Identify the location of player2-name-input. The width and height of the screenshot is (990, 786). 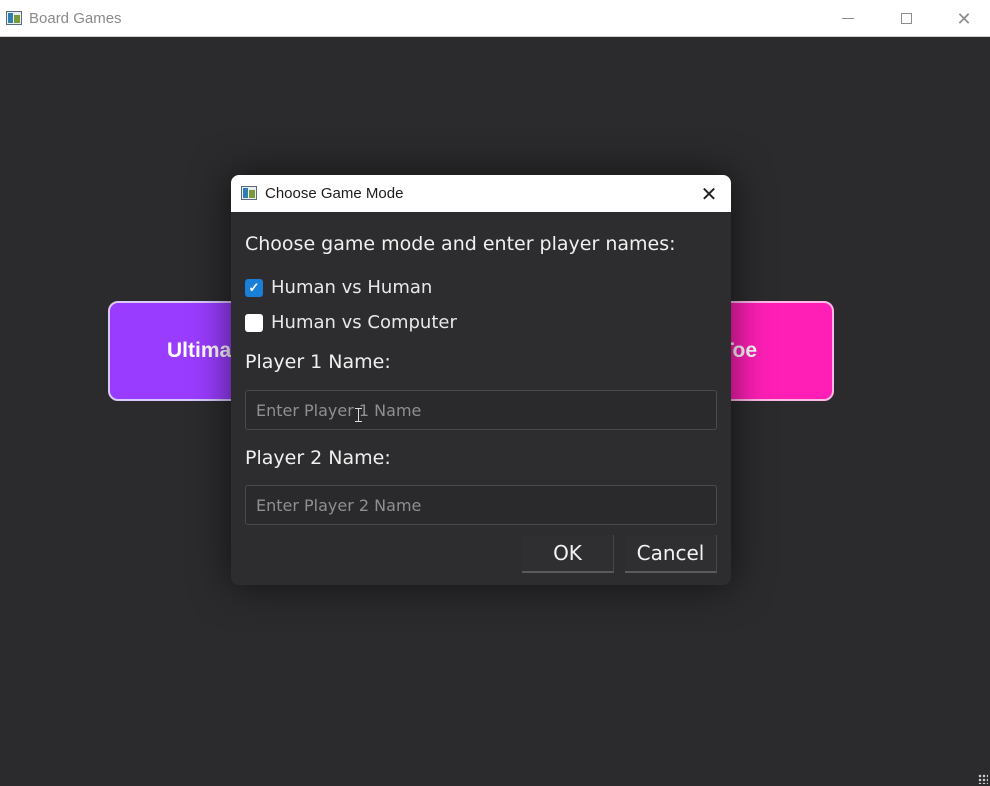
(481, 505).